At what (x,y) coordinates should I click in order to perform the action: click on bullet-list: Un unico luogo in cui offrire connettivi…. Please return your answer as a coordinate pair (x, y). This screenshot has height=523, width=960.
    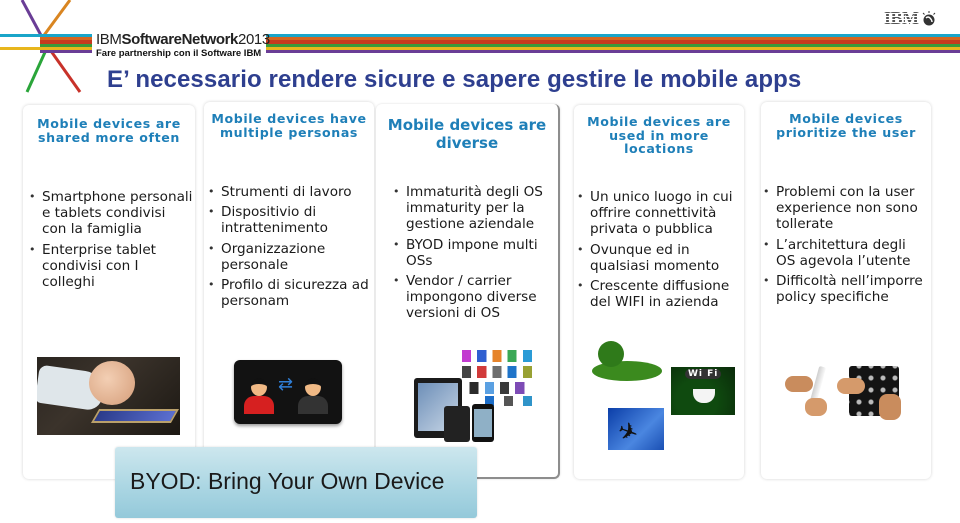
    Looking at the image, I should click on (659, 251).